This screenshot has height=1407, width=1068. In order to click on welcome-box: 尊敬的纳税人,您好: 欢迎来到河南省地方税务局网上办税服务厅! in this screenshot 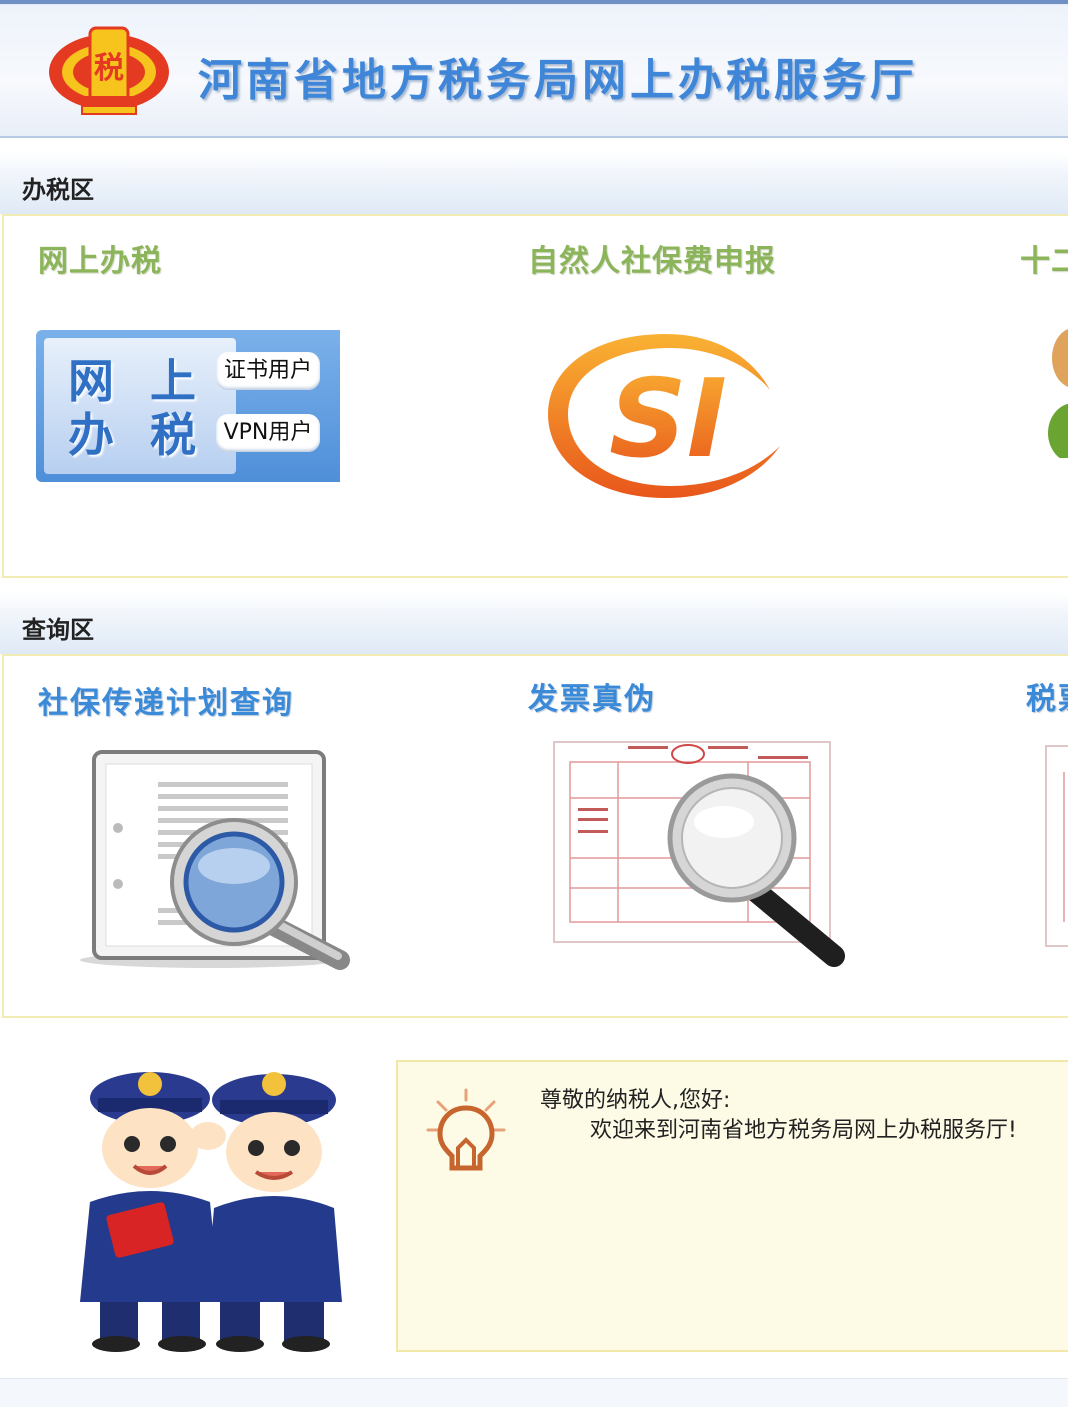, I will do `click(732, 1206)`.